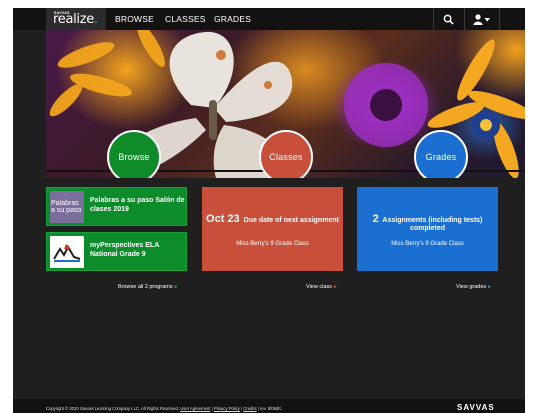 The height and width of the screenshot is (413, 538). What do you see at coordinates (272, 244) in the screenshot?
I see `class-name: Miss Berry's 9 Grade Class` at bounding box center [272, 244].